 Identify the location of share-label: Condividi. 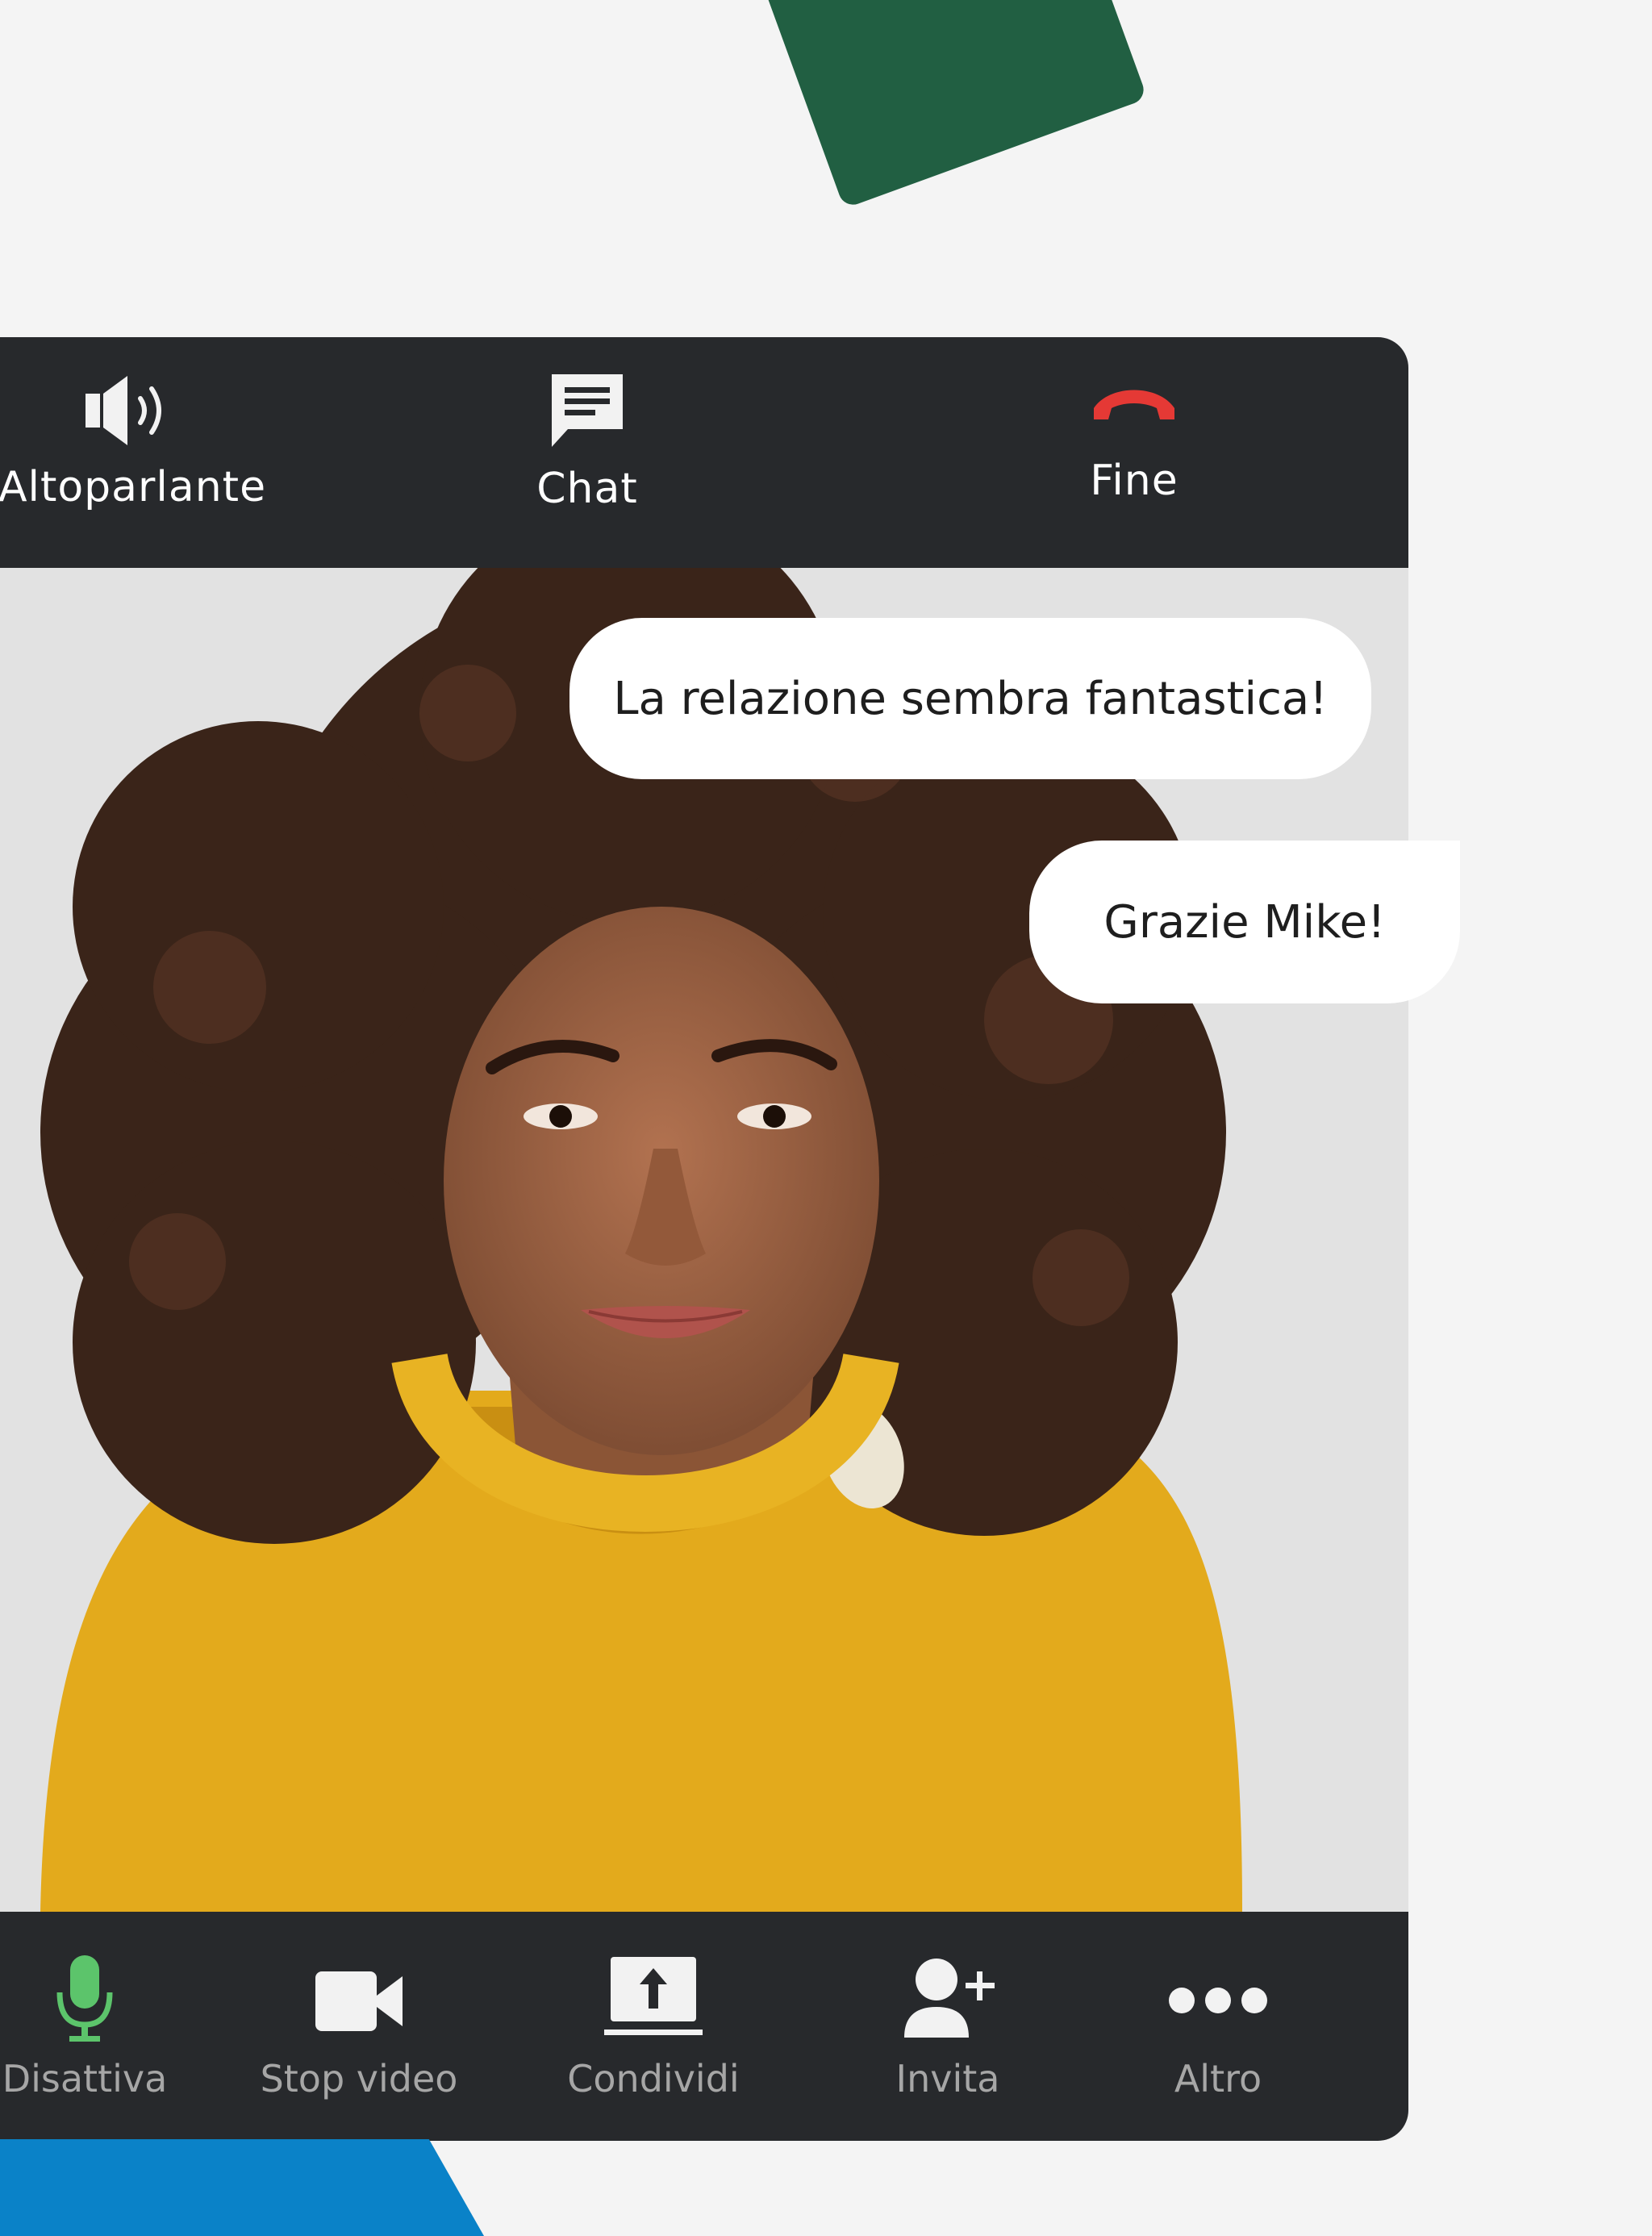
(653, 2078).